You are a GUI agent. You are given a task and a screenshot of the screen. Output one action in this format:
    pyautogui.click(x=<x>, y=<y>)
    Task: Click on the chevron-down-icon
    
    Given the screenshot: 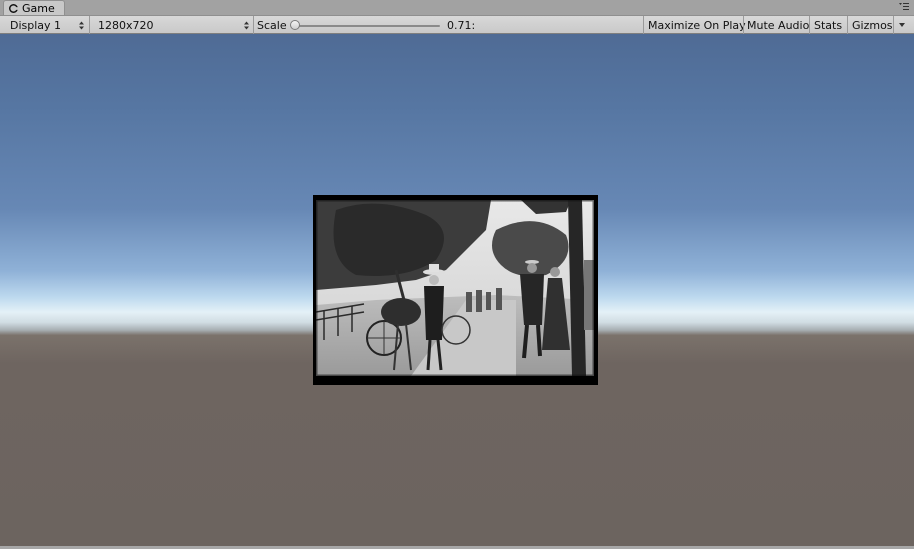 What is the action you would take?
    pyautogui.click(x=902, y=25)
    